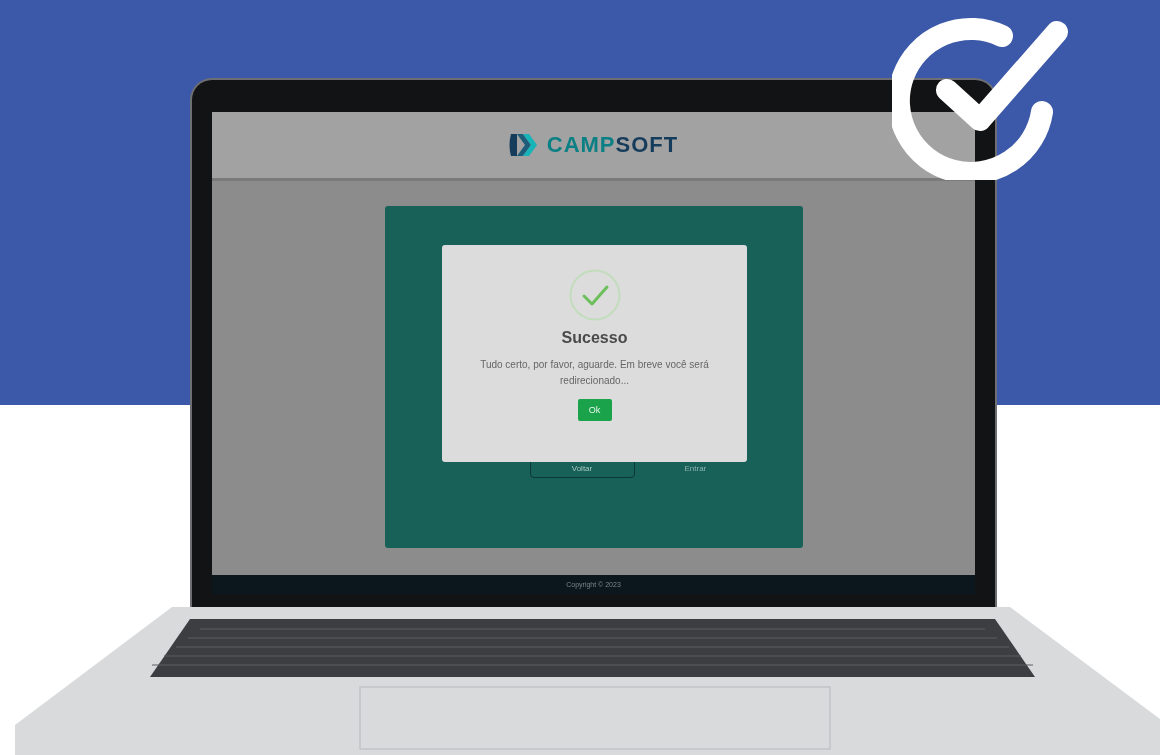 Image resolution: width=1160 pixels, height=755 pixels. What do you see at coordinates (581, 145) in the screenshot?
I see `logo-text: CAMP` at bounding box center [581, 145].